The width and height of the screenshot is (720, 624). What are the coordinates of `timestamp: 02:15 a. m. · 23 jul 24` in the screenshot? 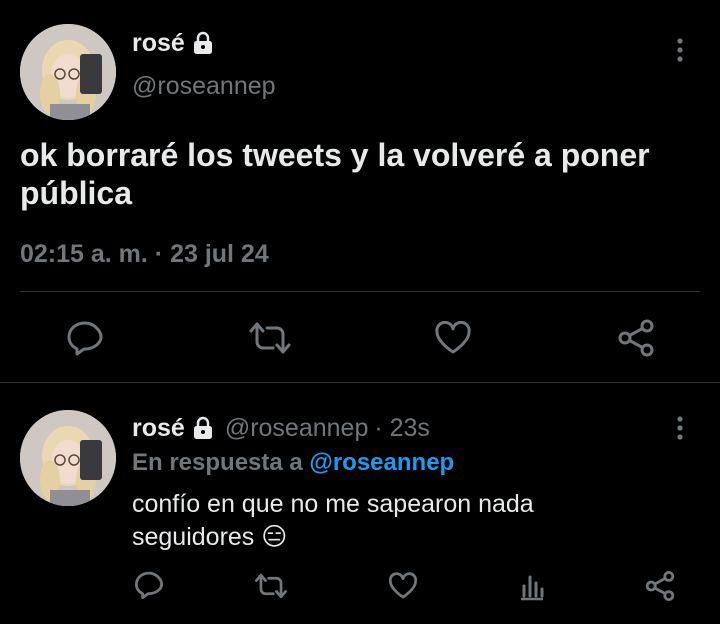 It's located at (144, 254).